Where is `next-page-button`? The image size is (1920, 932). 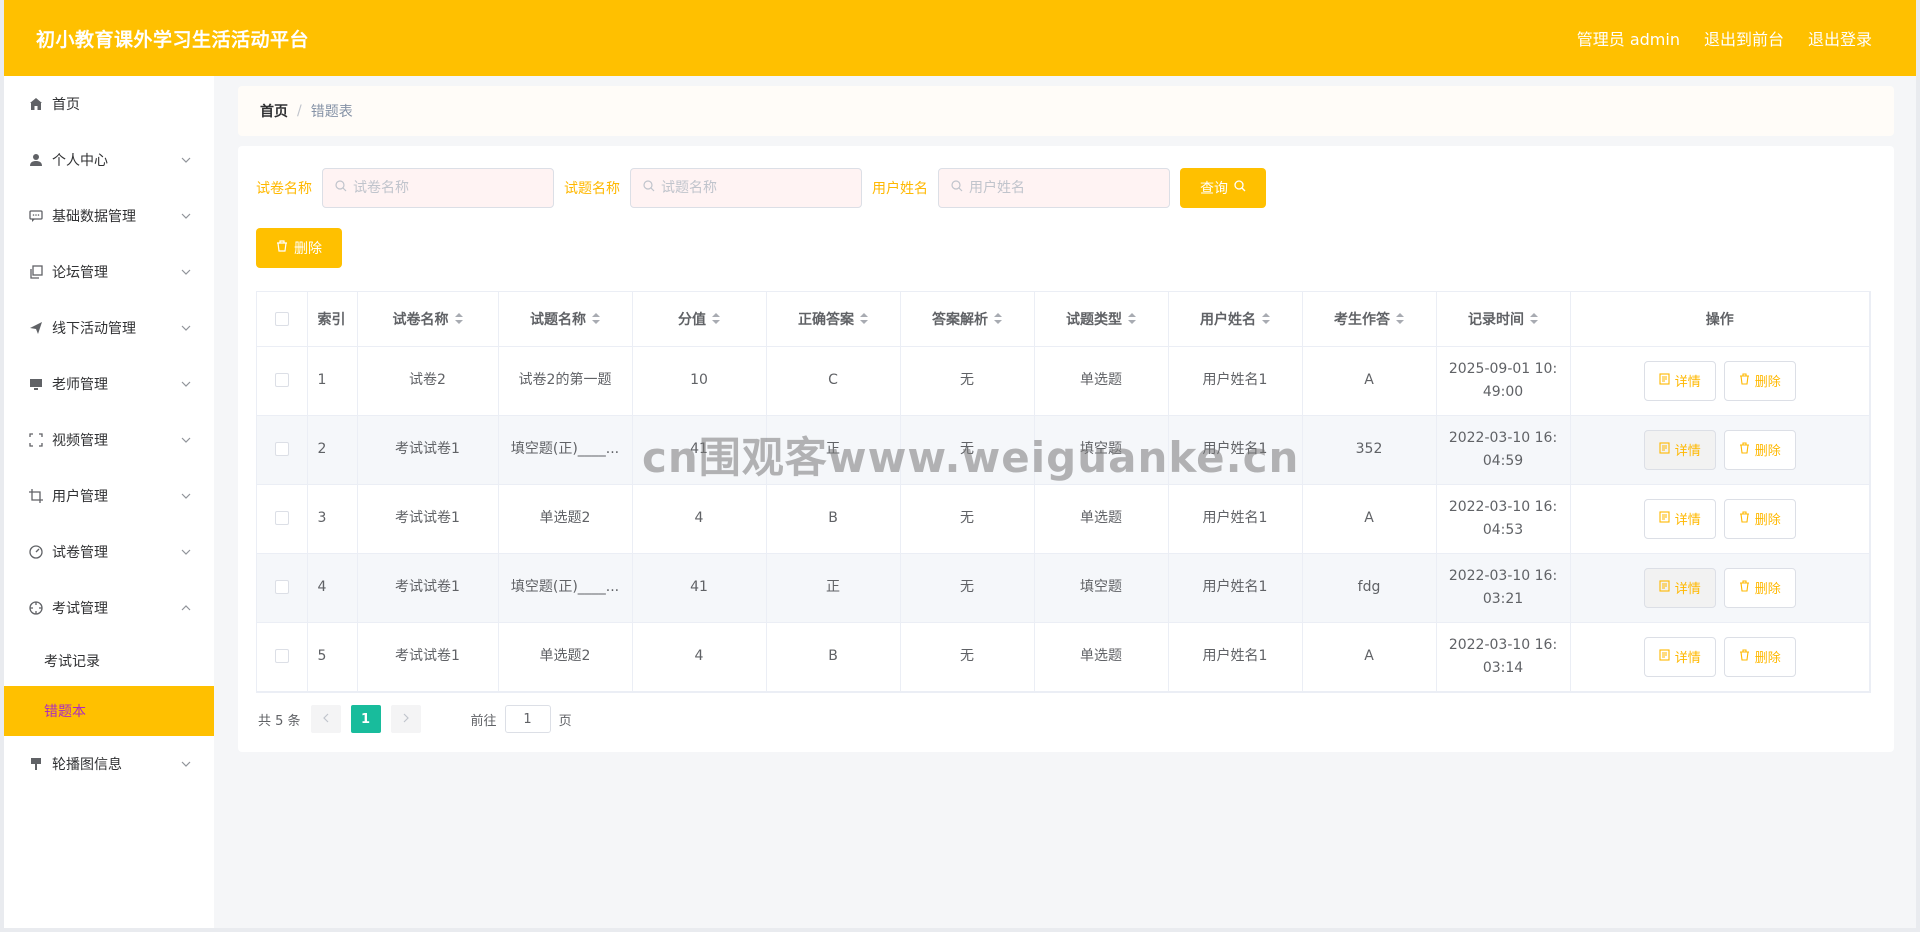 next-page-button is located at coordinates (405, 719).